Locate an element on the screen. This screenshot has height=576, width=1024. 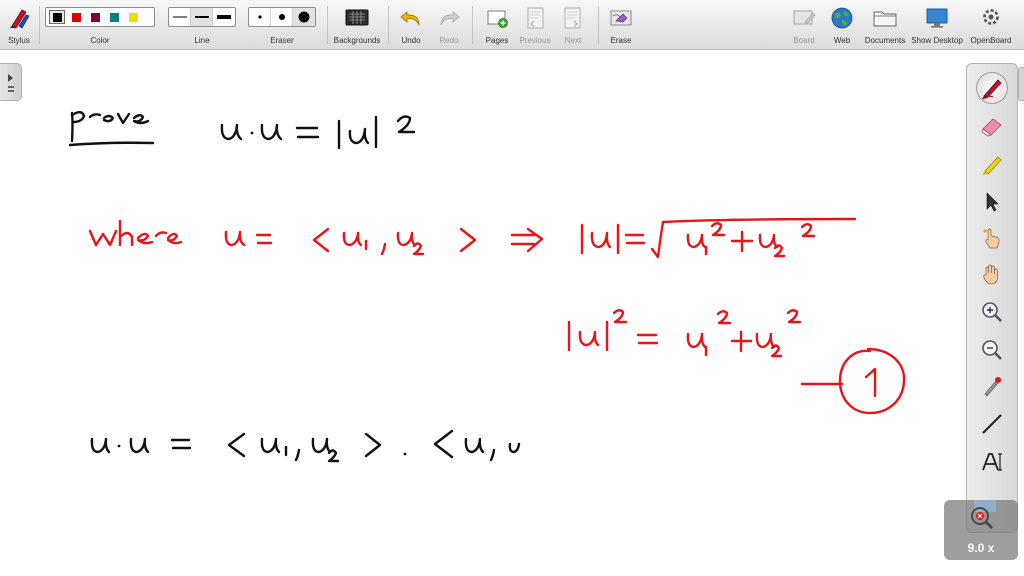
line-width-selector is located at coordinates (202, 17).